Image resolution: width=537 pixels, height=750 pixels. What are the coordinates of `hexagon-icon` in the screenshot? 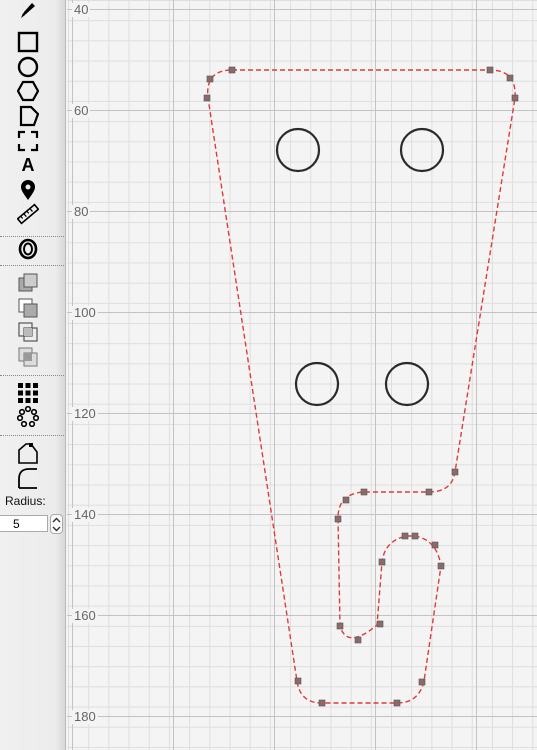 It's located at (28, 91).